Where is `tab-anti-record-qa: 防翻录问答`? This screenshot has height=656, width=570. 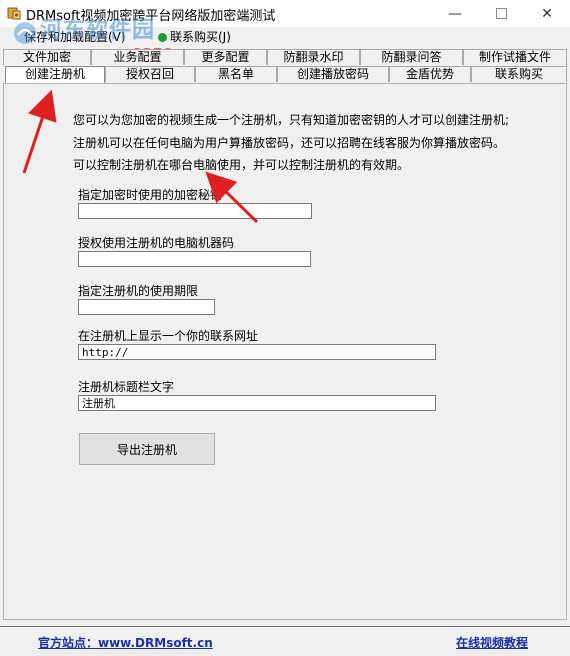
tab-anti-record-qa: 防翻录问答 is located at coordinates (411, 57).